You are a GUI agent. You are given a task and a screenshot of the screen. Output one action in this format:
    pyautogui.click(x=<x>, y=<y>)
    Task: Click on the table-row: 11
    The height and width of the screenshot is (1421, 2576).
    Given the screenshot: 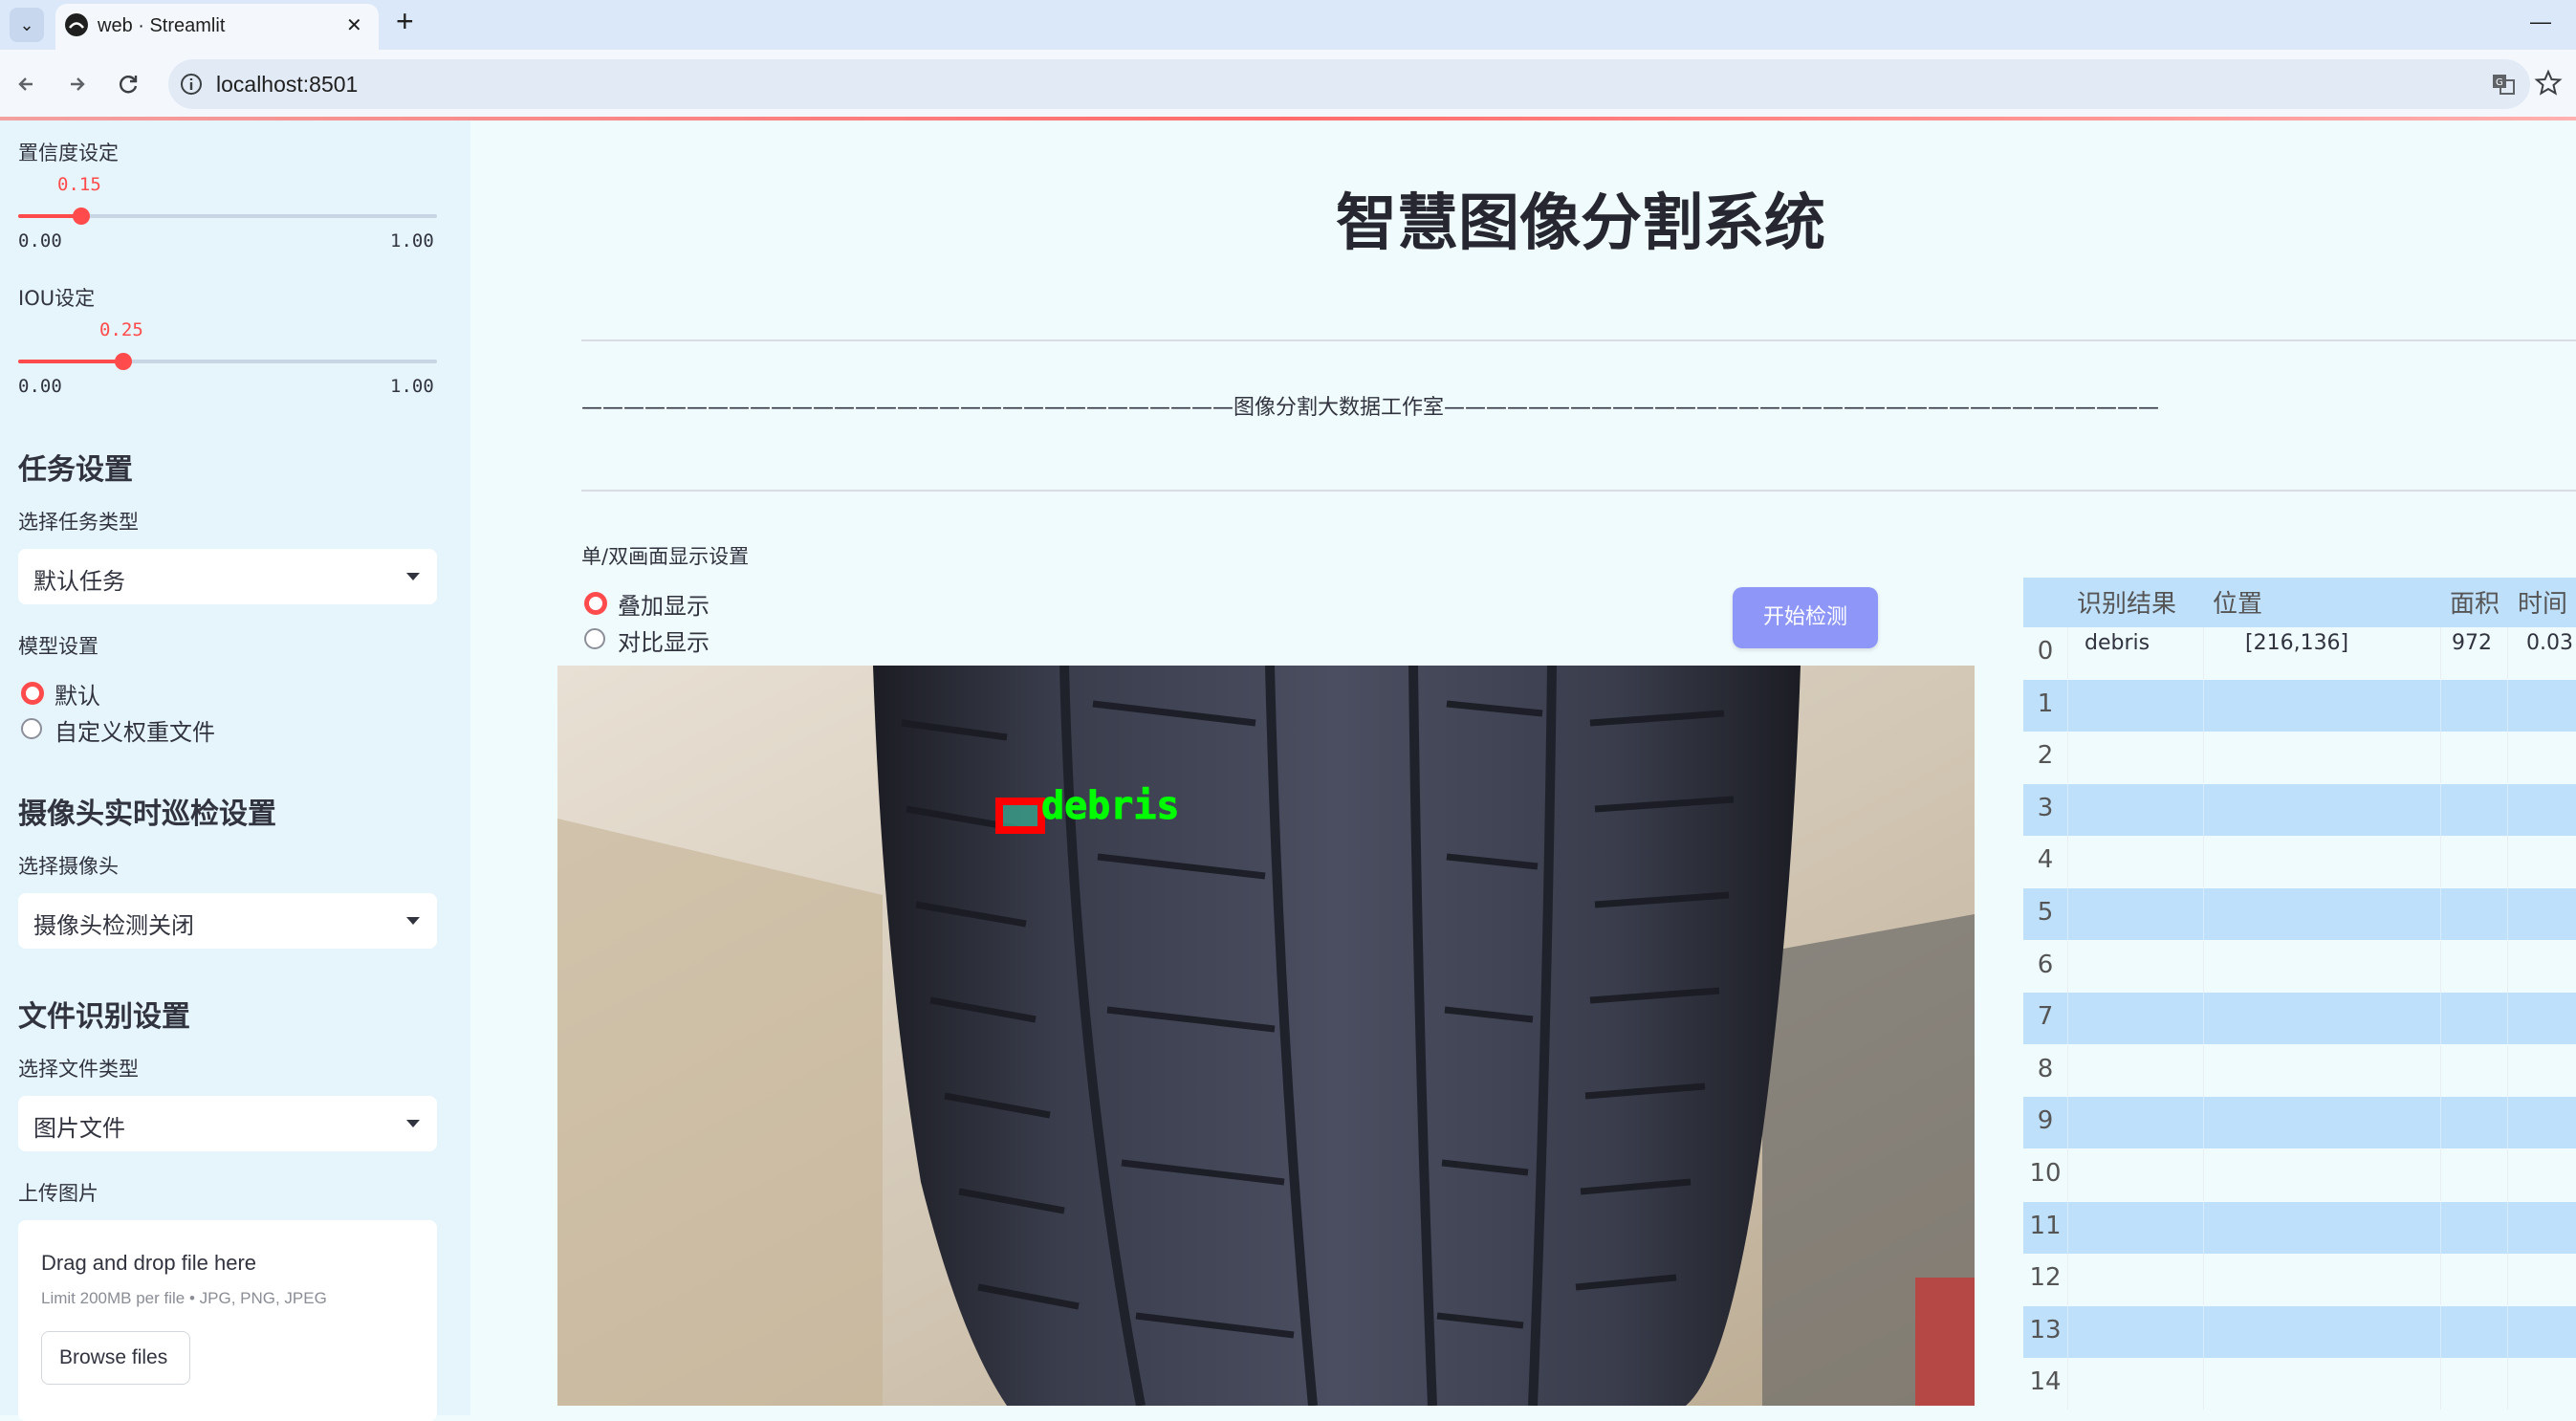 What is the action you would take?
    pyautogui.click(x=2299, y=1227)
    